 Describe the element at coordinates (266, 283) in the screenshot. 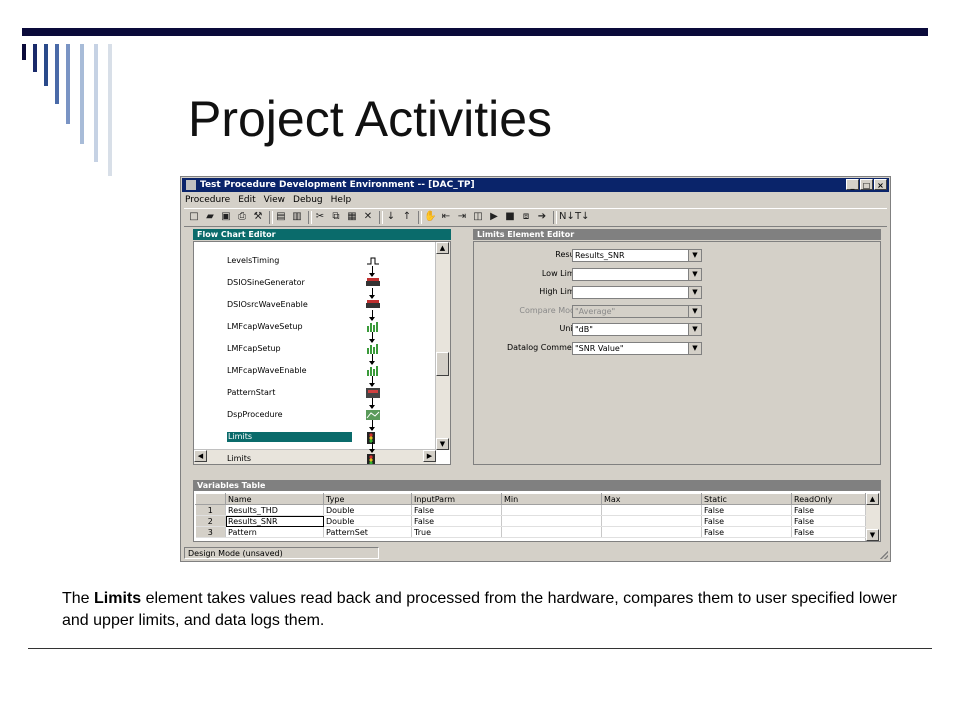

I see `flow-item: DSIOSineGenerator` at that location.